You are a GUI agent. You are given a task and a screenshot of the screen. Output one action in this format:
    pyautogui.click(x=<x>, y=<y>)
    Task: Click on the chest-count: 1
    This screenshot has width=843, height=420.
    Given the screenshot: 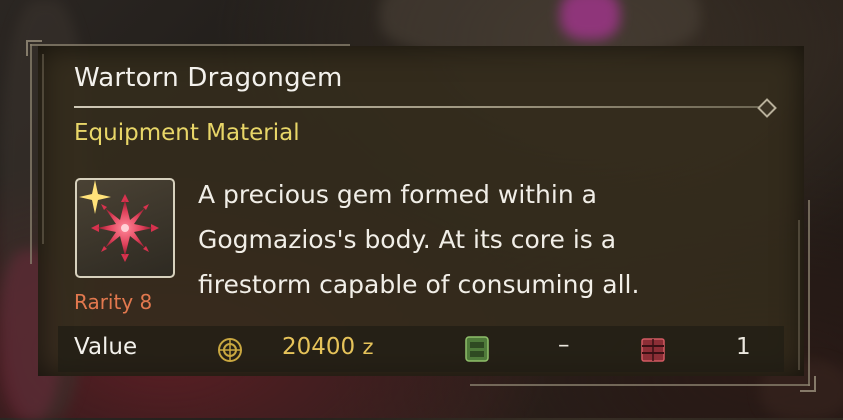 What is the action you would take?
    pyautogui.click(x=743, y=347)
    